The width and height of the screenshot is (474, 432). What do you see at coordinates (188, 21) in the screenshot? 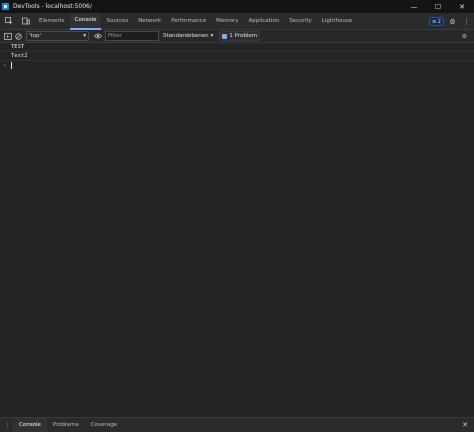
I see `tab-performance: Performance` at bounding box center [188, 21].